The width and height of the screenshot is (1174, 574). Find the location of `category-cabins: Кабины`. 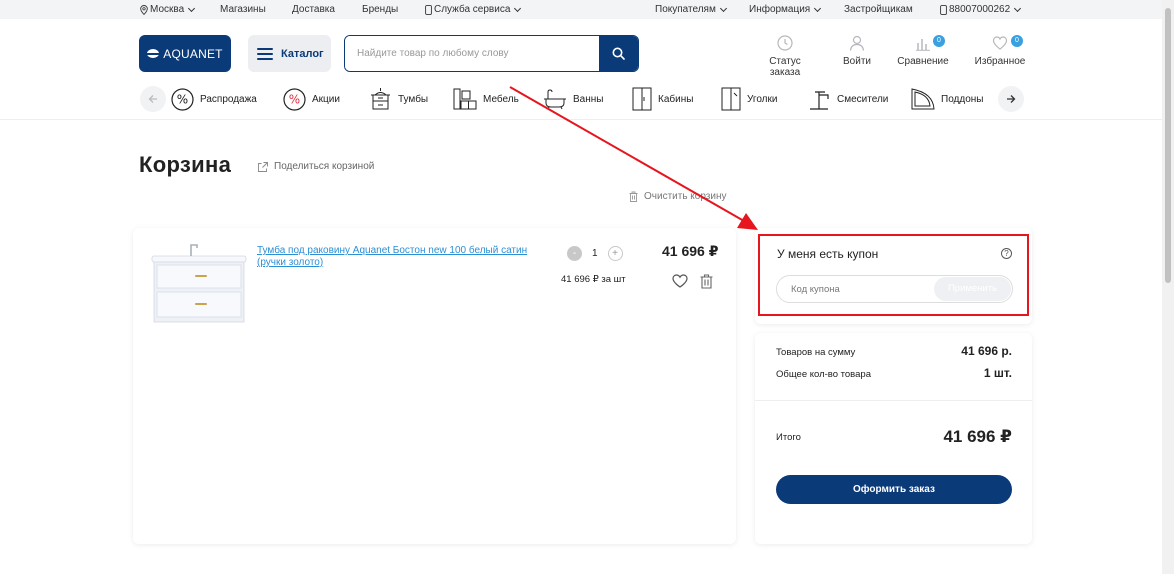

category-cabins: Кабины is located at coordinates (662, 99).